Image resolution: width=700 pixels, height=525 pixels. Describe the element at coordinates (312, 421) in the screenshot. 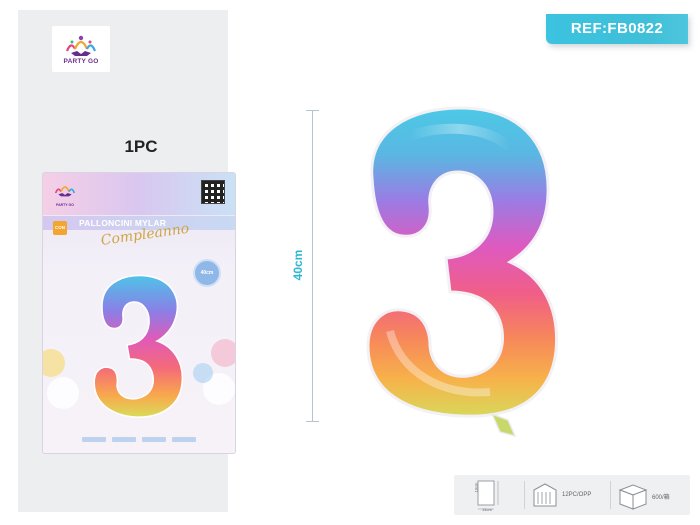

I see `measure-tick-bottom` at that location.